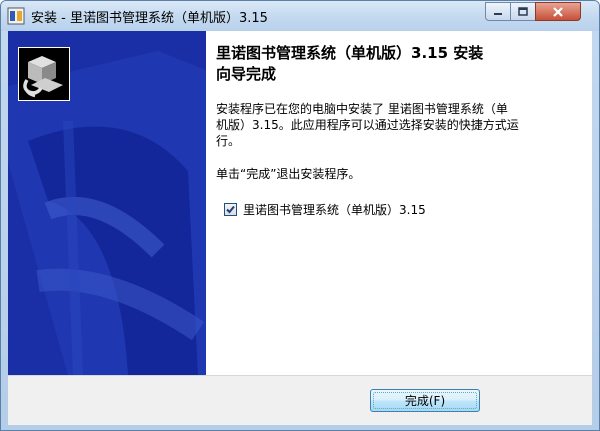  What do you see at coordinates (44, 74) in the screenshot?
I see `setup-computer-icon` at bounding box center [44, 74].